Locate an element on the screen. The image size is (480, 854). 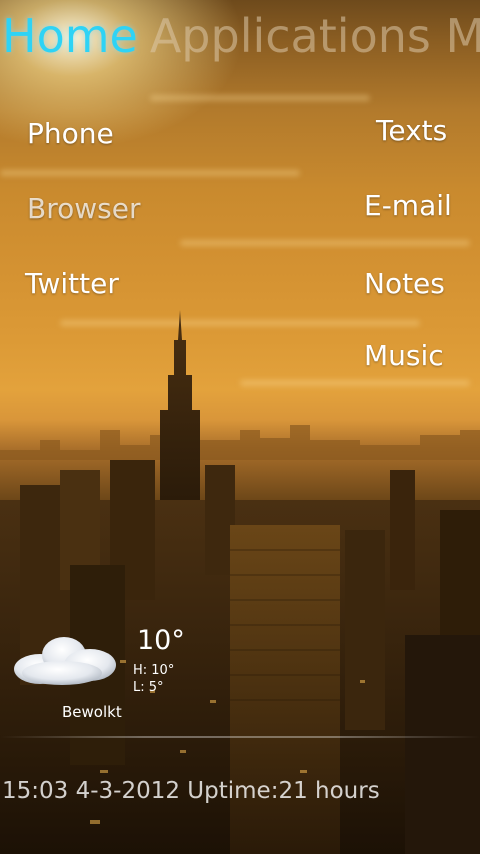
home-tab-bar: Home Applications M is located at coordinates (240, 36).